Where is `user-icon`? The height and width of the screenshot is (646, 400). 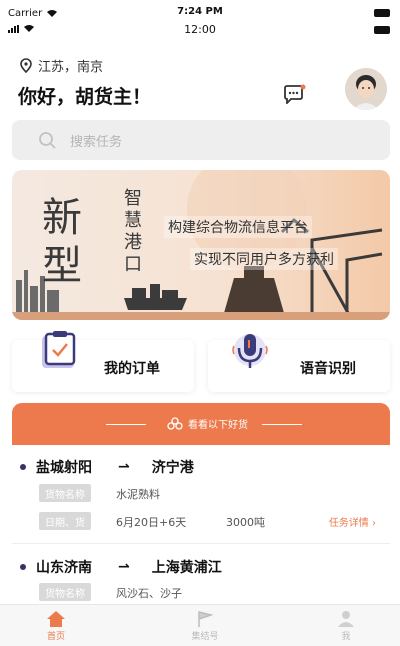
user-icon is located at coordinates (346, 619).